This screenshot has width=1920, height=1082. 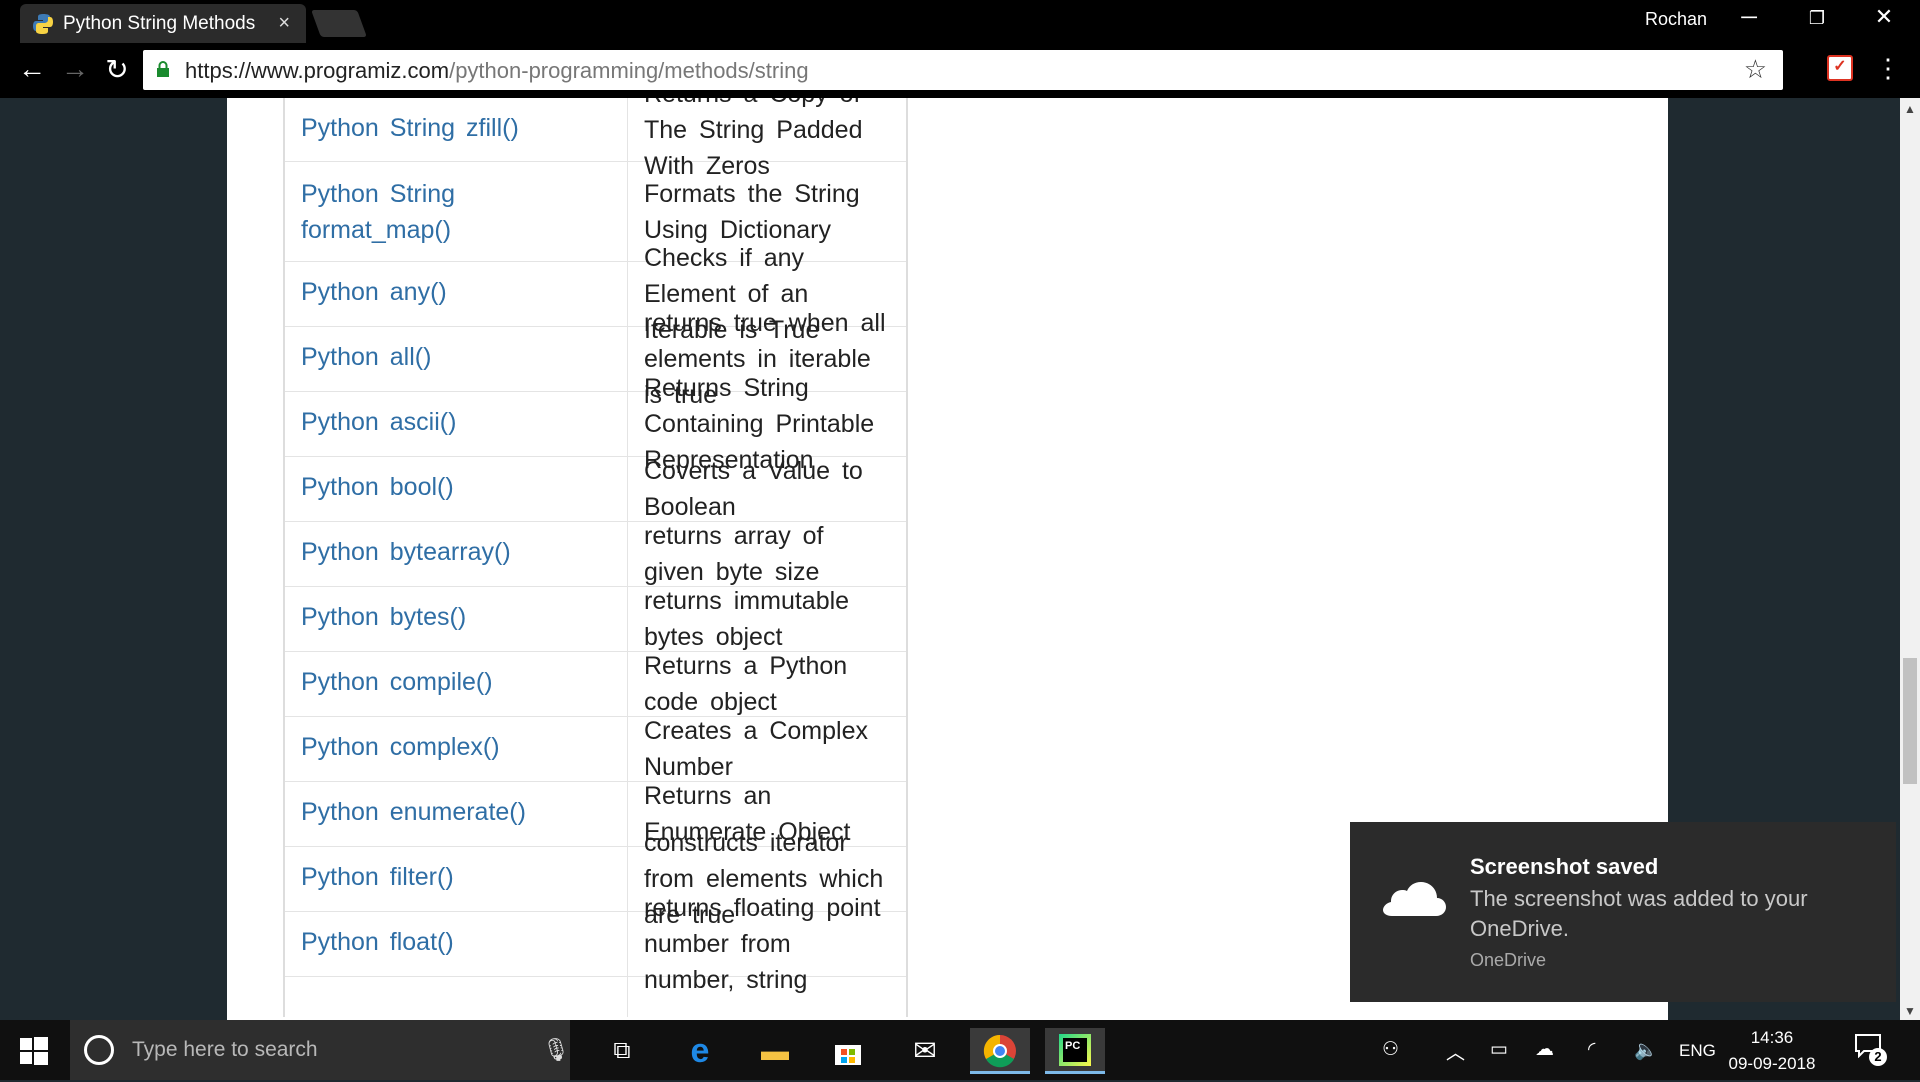 I want to click on browser-tab: Python String Methods ×, so click(x=163, y=23).